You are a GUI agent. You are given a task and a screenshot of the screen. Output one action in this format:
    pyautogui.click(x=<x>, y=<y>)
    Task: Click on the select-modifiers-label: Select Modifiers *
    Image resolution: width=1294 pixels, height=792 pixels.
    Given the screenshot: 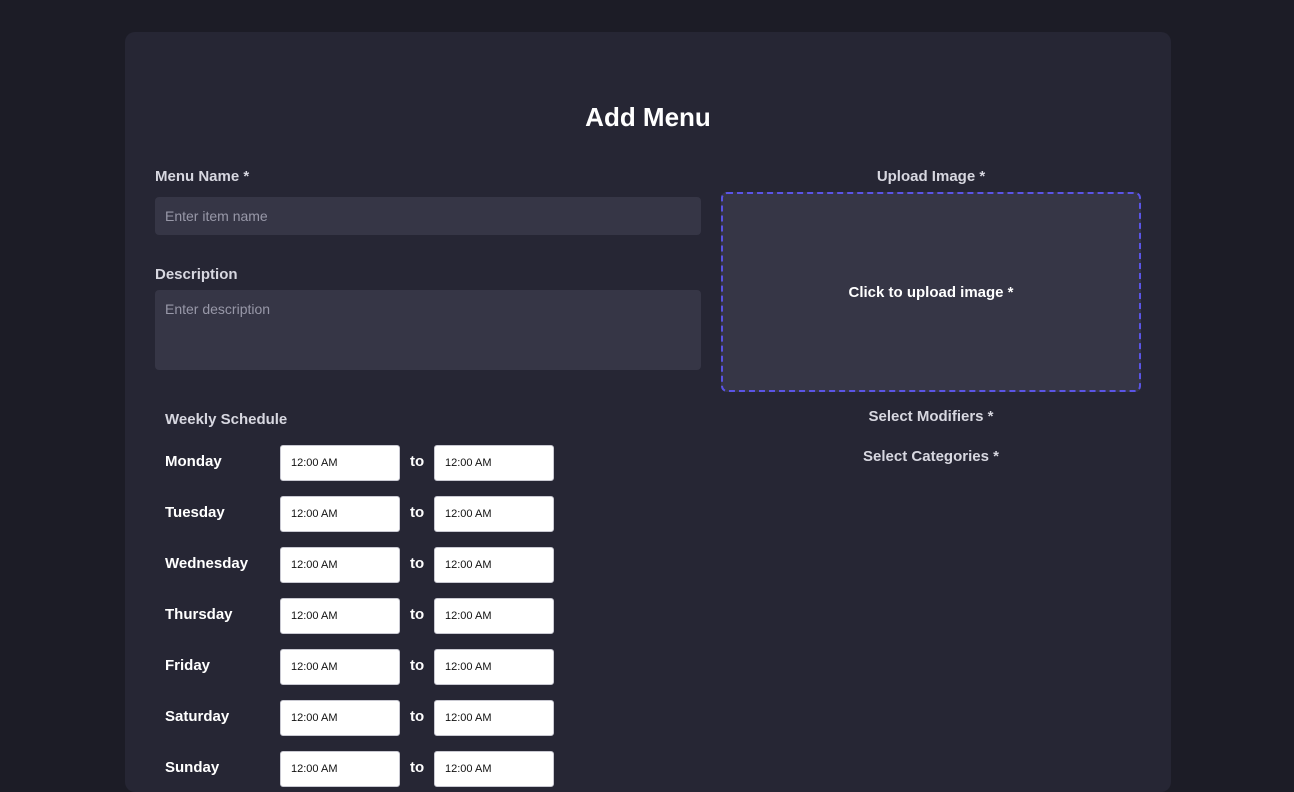 What is the action you would take?
    pyautogui.click(x=931, y=417)
    